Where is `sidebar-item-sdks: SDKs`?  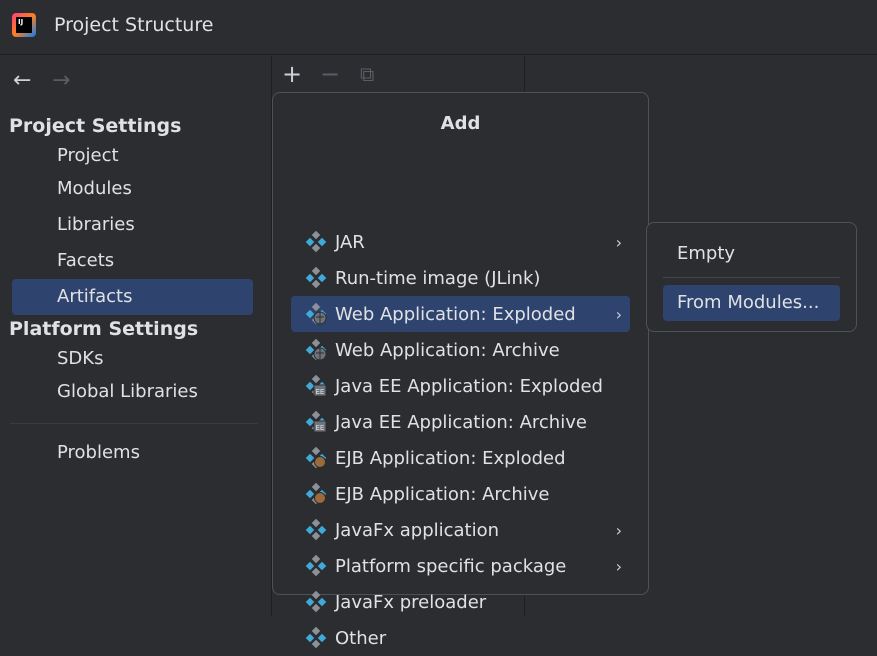
sidebar-item-sdks: SDKs is located at coordinates (132, 359).